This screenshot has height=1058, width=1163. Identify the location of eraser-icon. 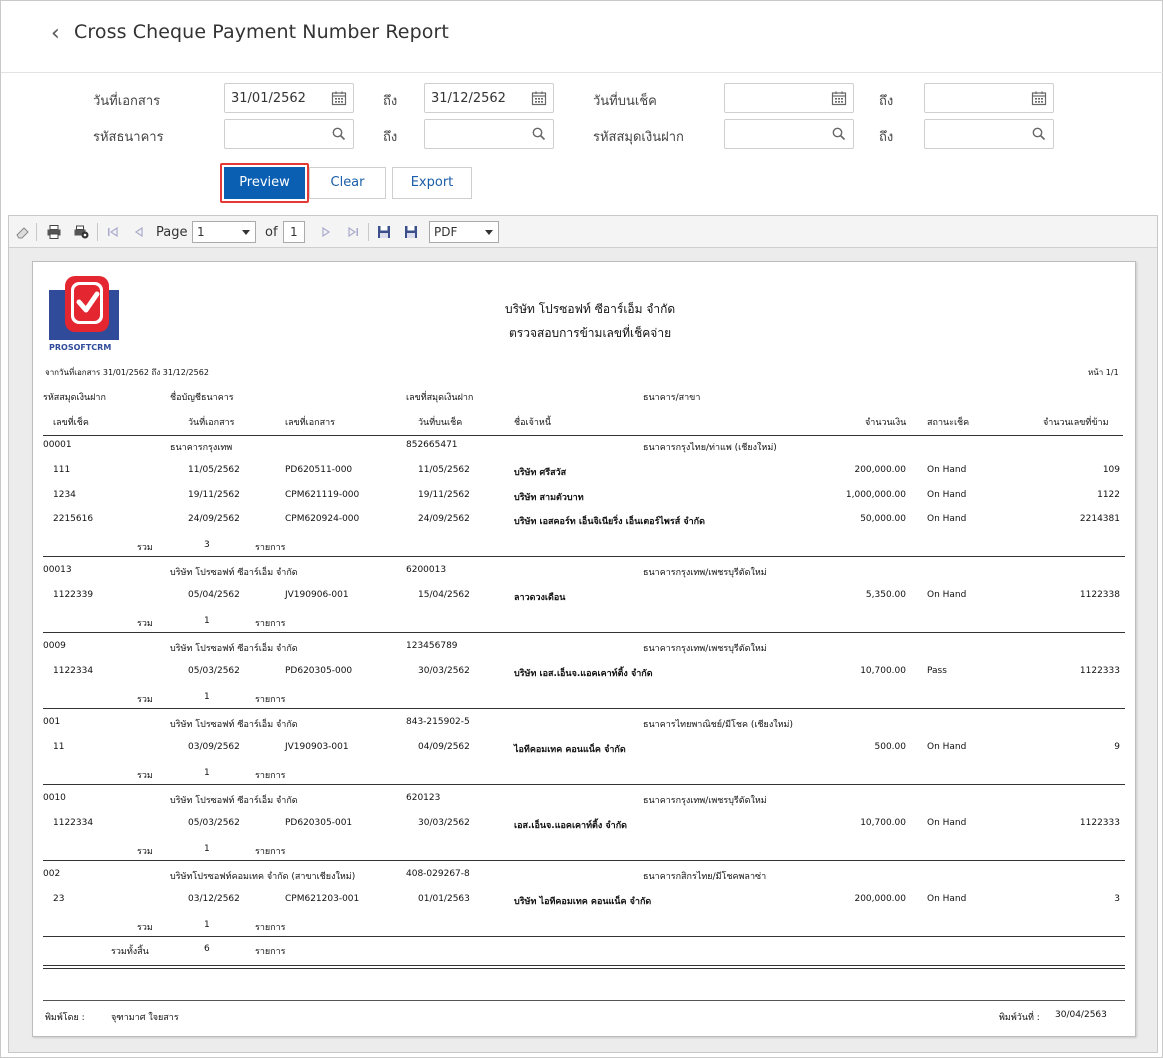
(23, 232).